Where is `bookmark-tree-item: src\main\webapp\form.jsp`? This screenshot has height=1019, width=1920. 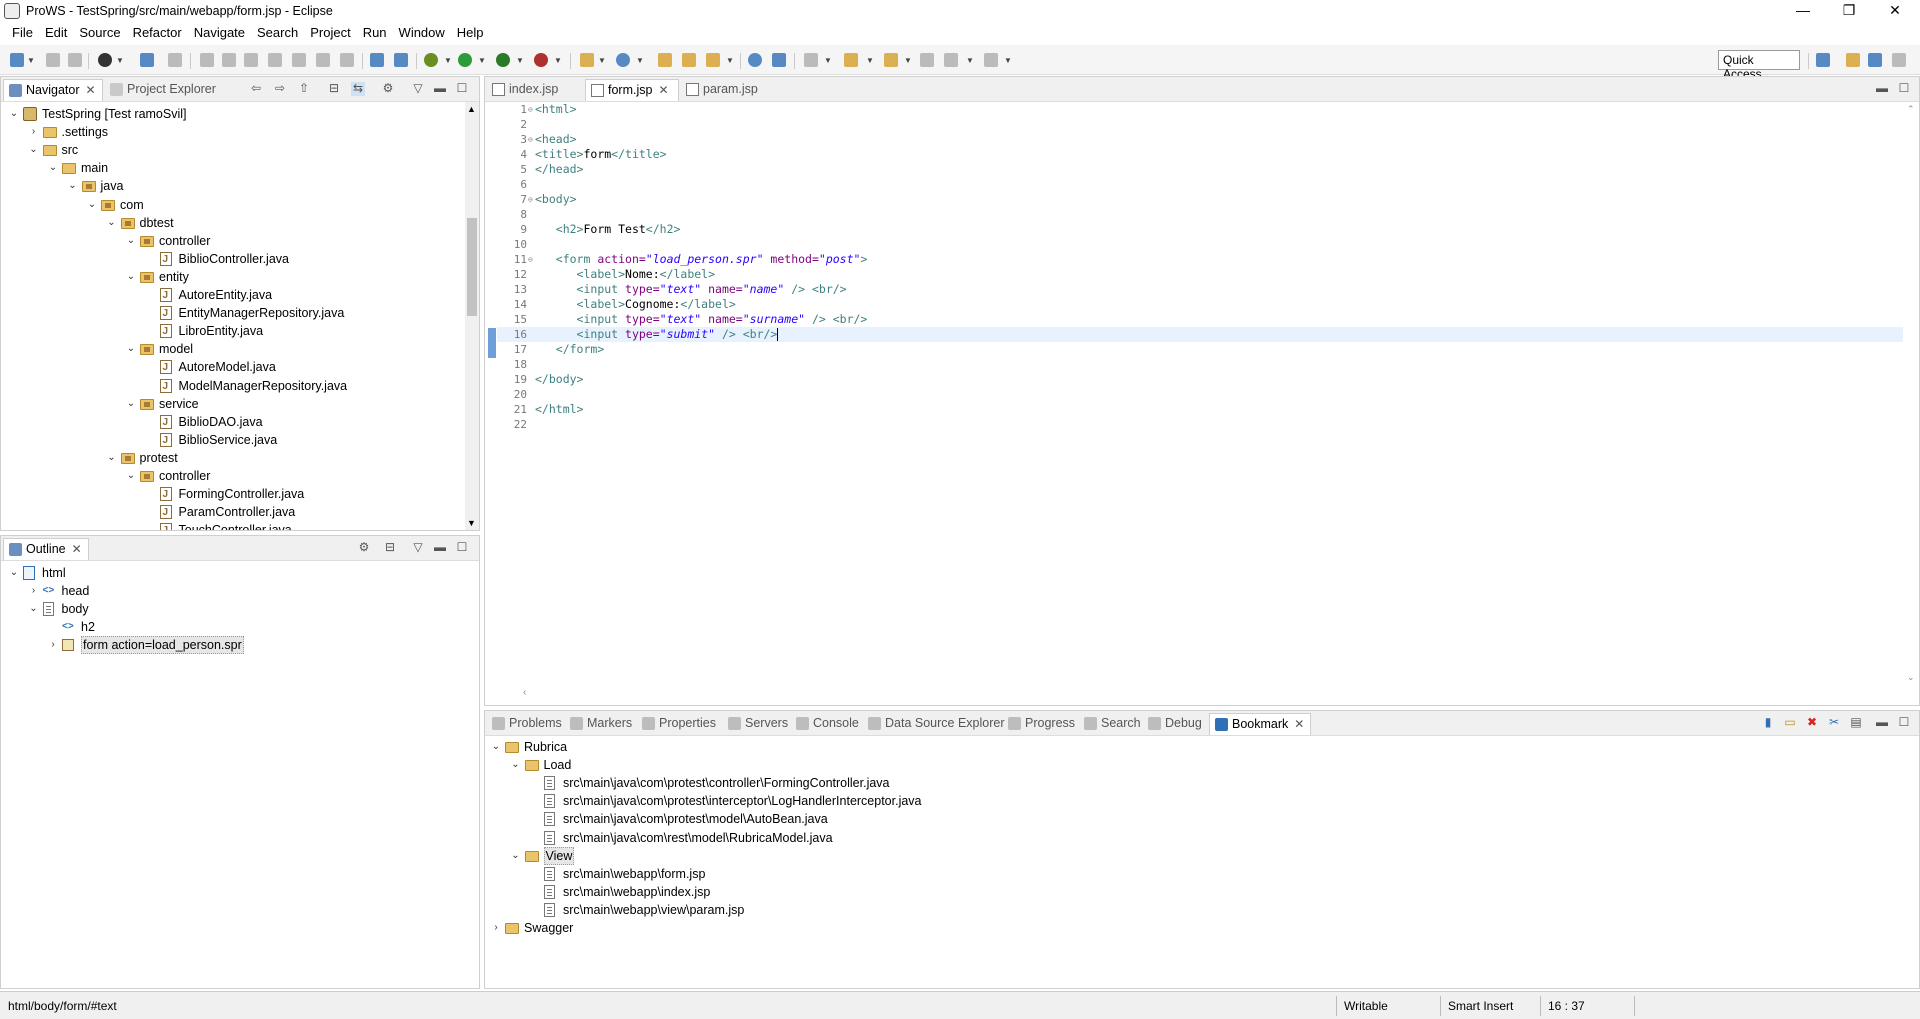 bookmark-tree-item: src\main\webapp\form.jsp is located at coordinates (1202, 874).